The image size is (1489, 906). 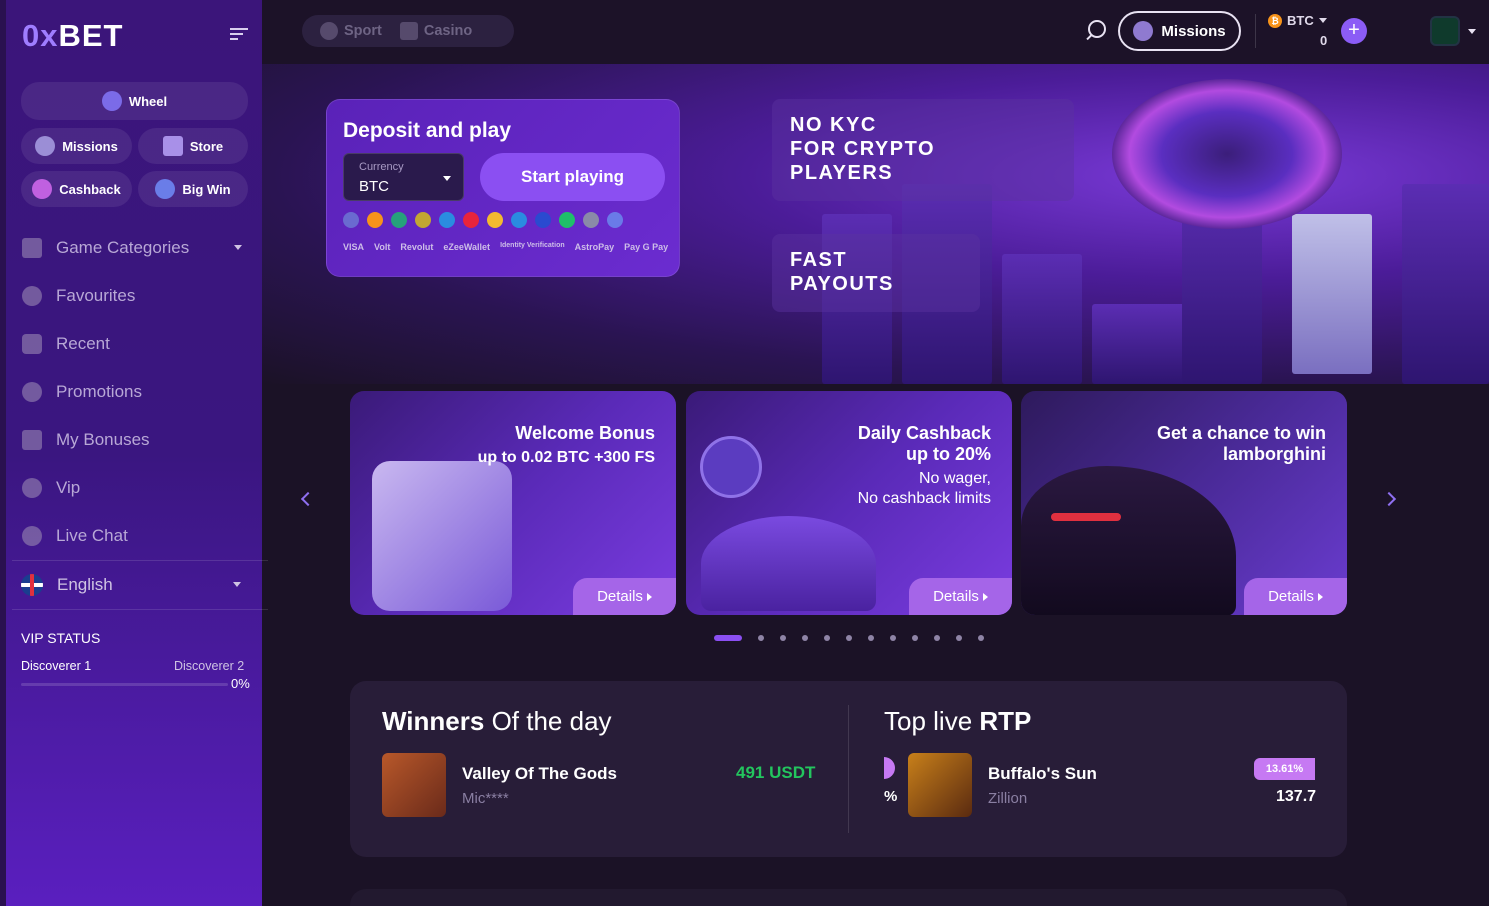 I want to click on euro-icon, so click(x=351, y=220).